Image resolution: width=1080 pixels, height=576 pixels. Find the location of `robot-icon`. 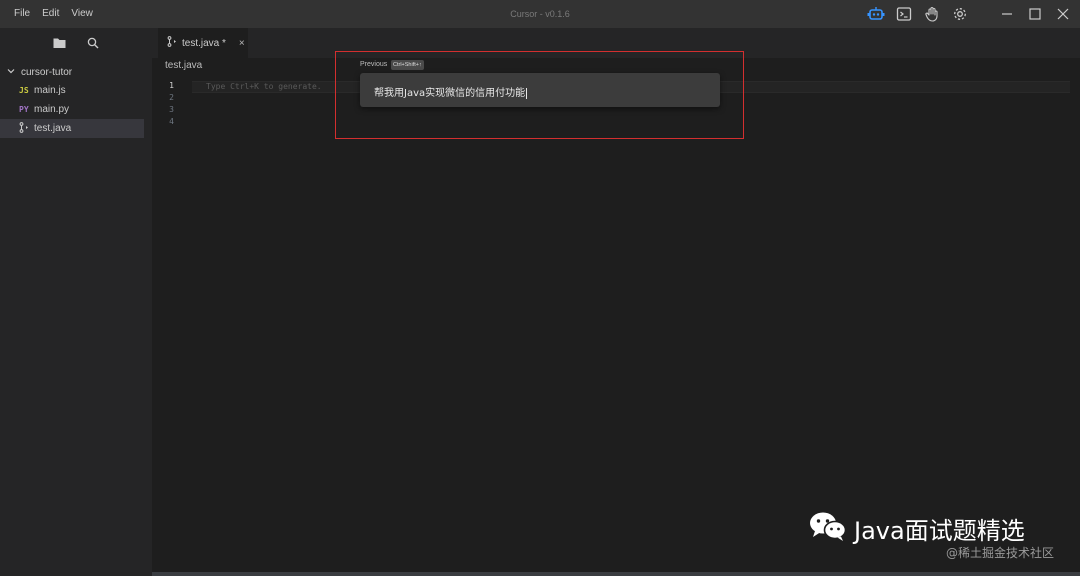

robot-icon is located at coordinates (876, 14).